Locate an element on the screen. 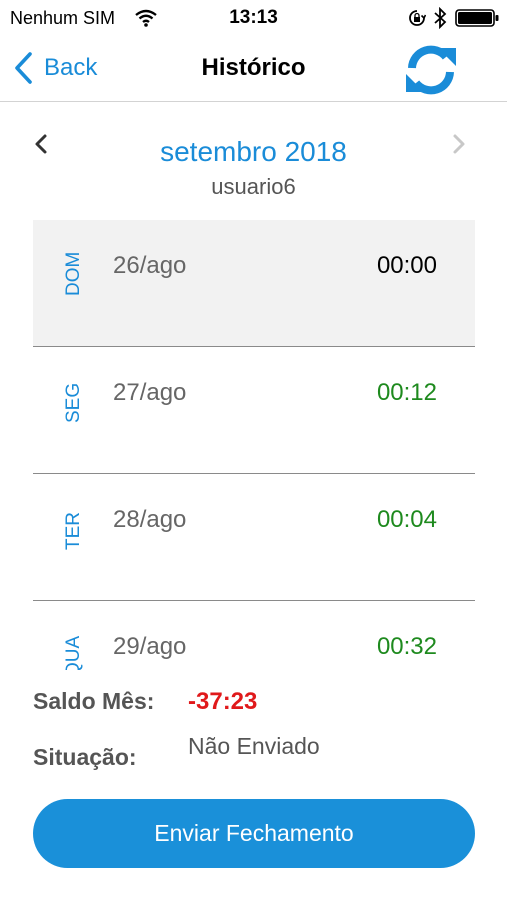 The height and width of the screenshot is (900, 507). status-time: 13:13 is located at coordinates (253, 17).